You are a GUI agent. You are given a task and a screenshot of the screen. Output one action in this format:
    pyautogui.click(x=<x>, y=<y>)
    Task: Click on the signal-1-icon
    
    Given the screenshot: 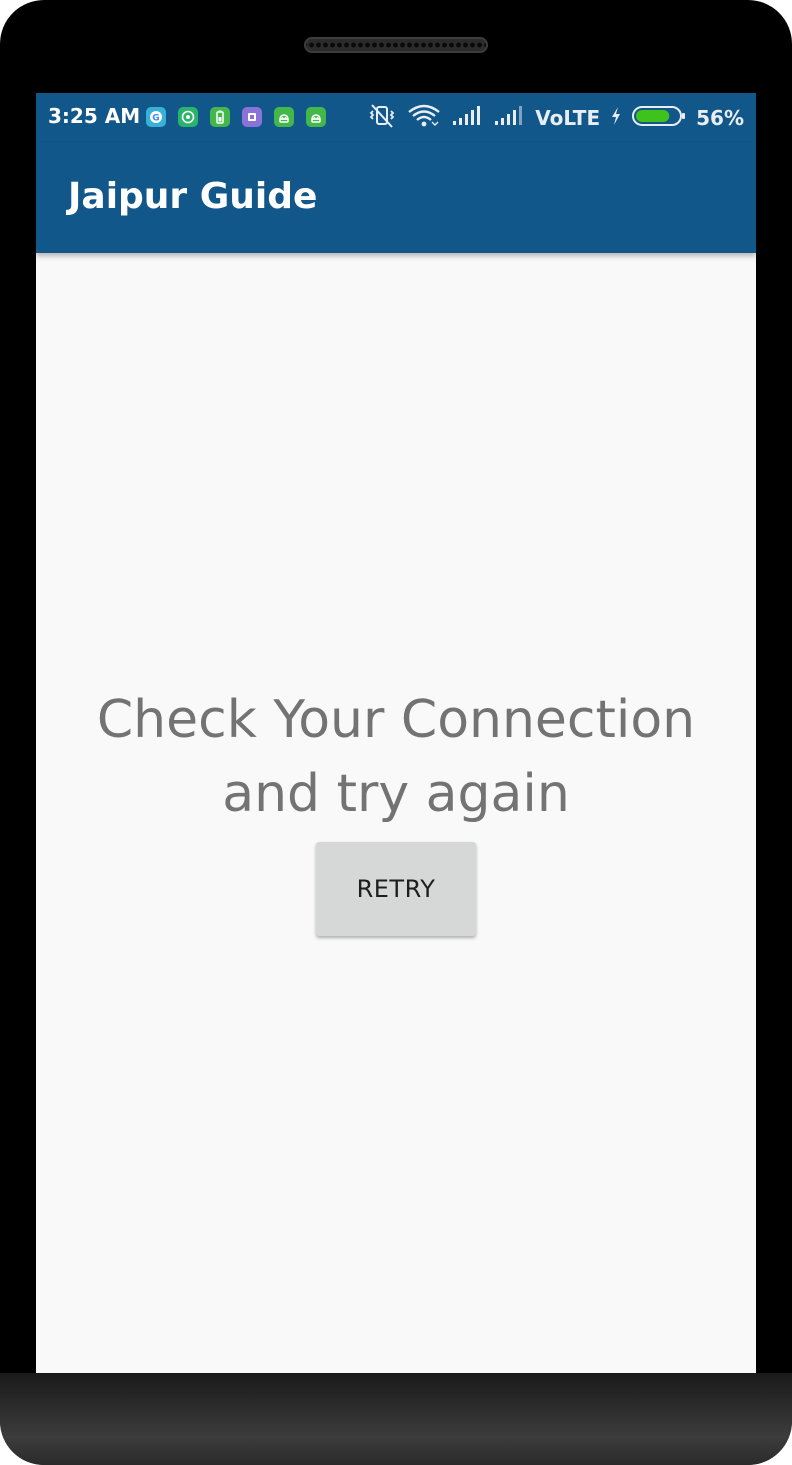 What is the action you would take?
    pyautogui.click(x=467, y=118)
    